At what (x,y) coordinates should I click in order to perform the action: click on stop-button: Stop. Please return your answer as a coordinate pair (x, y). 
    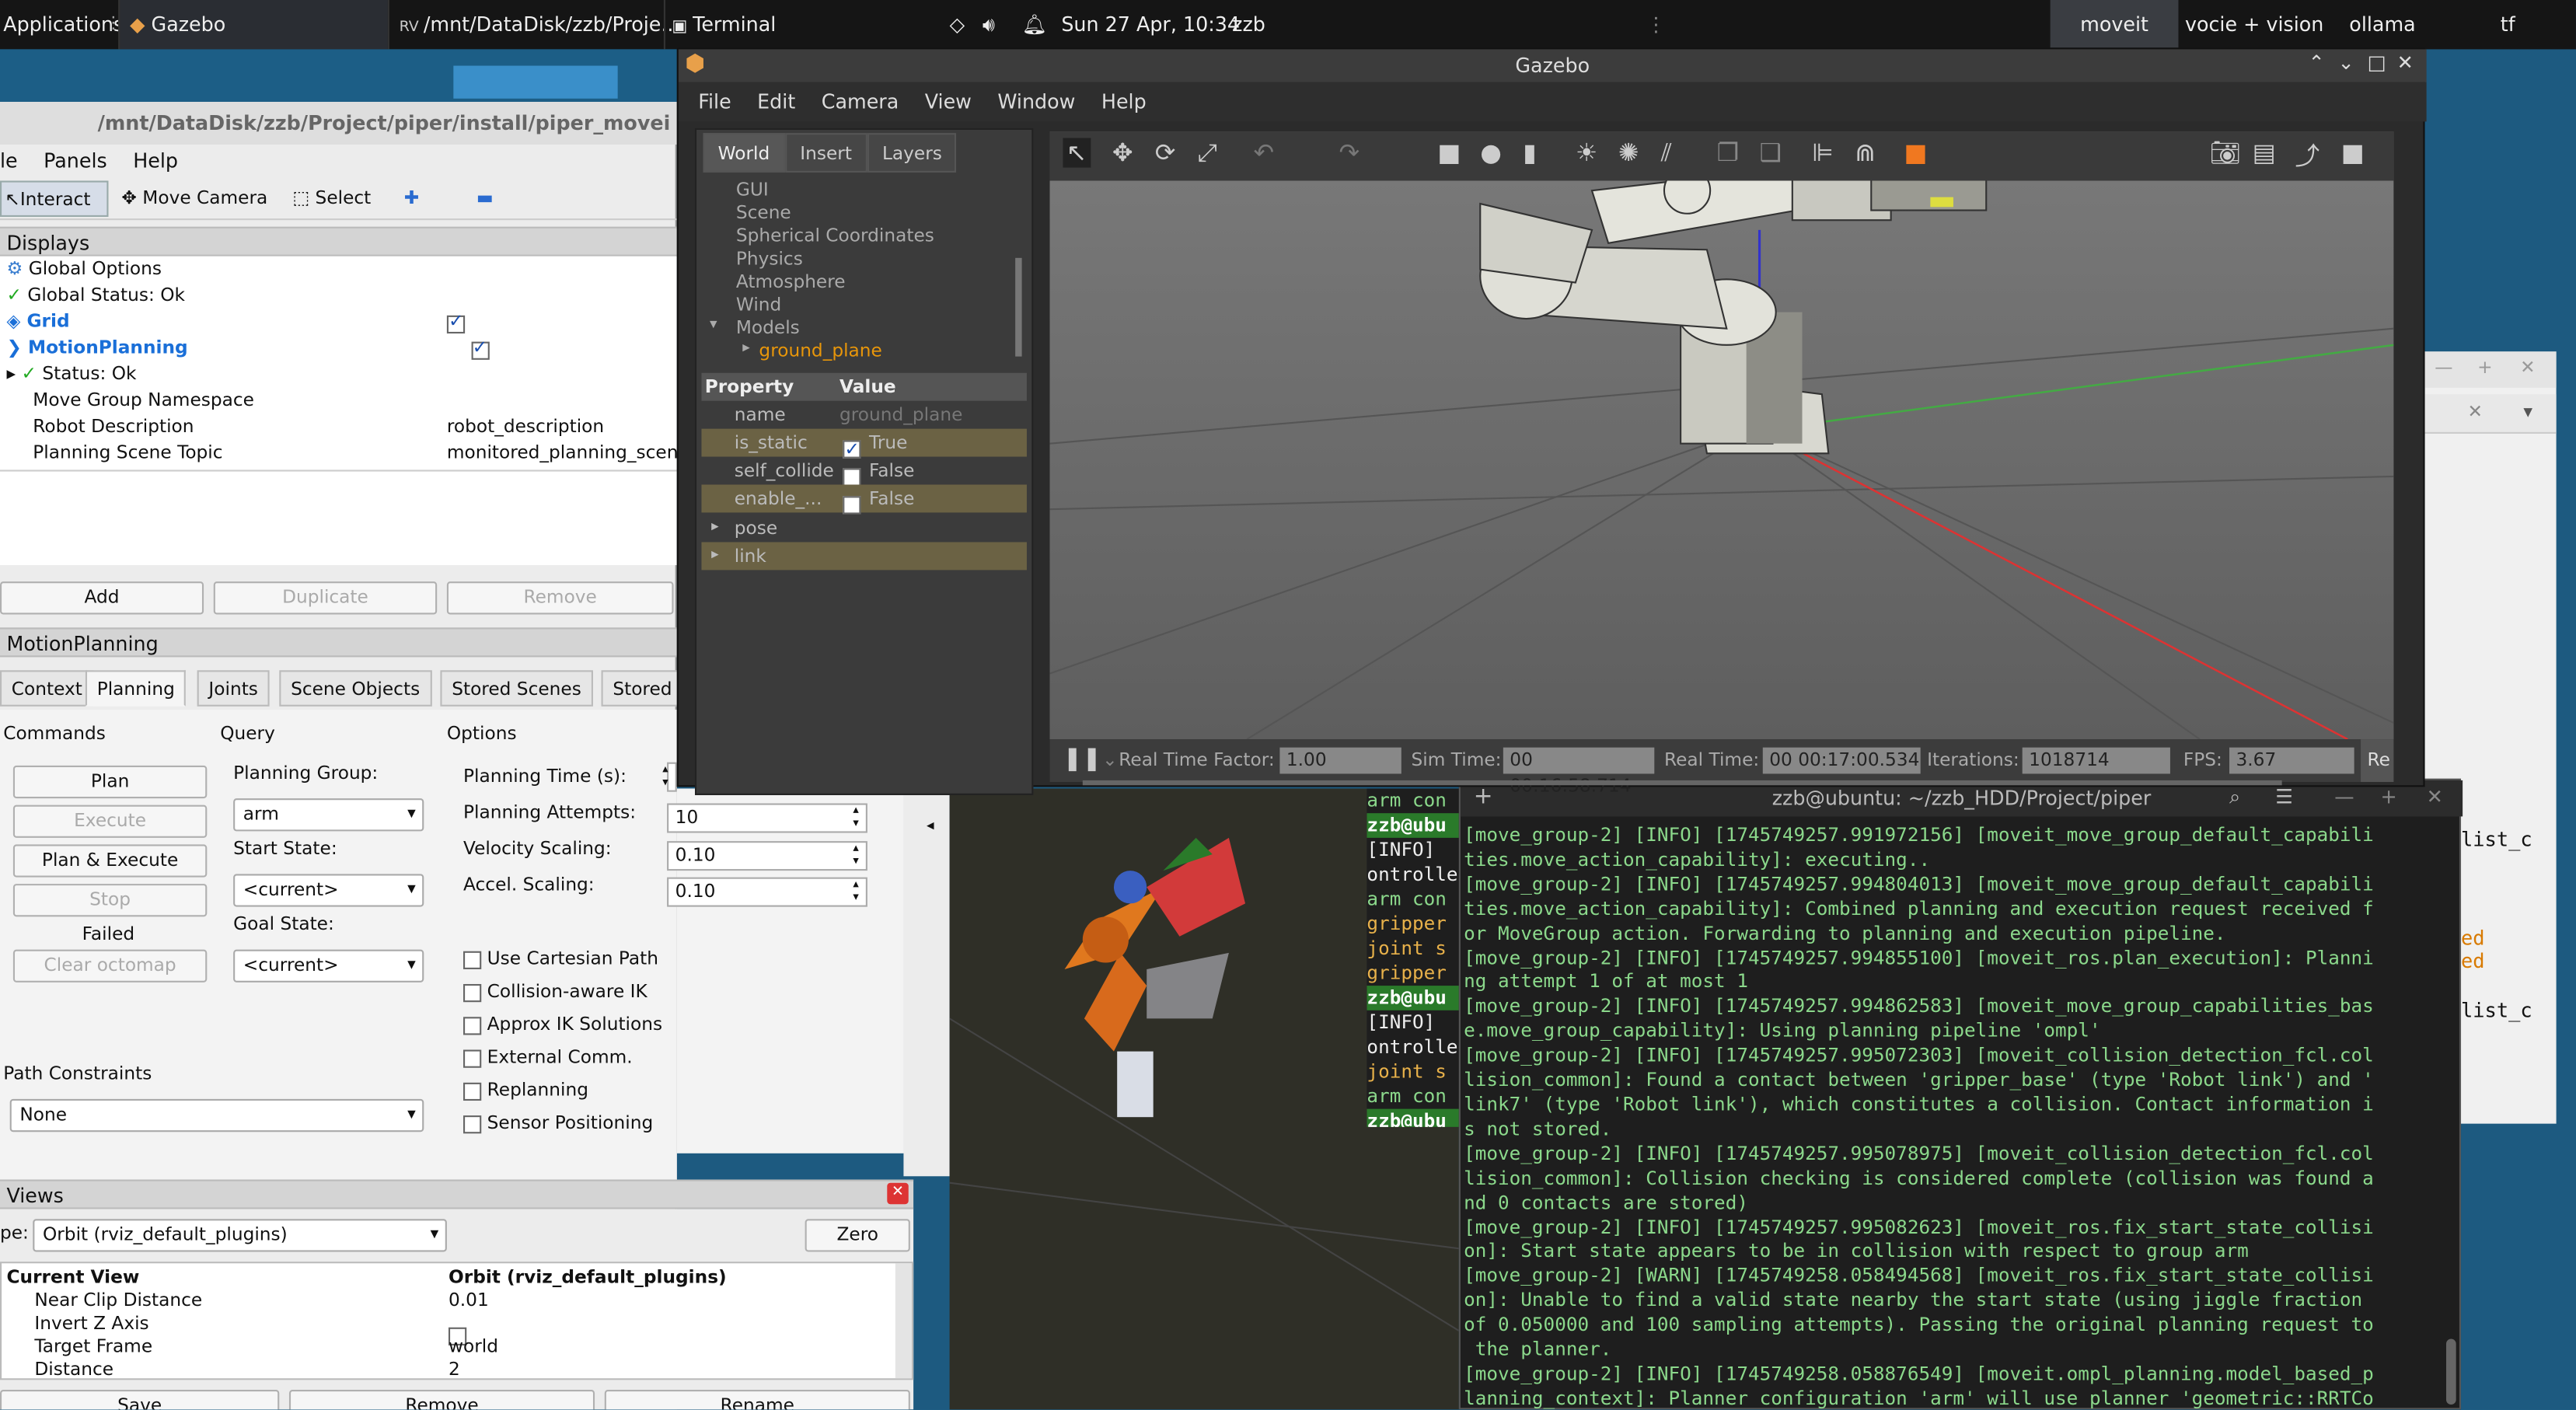
    Looking at the image, I should click on (110, 900).